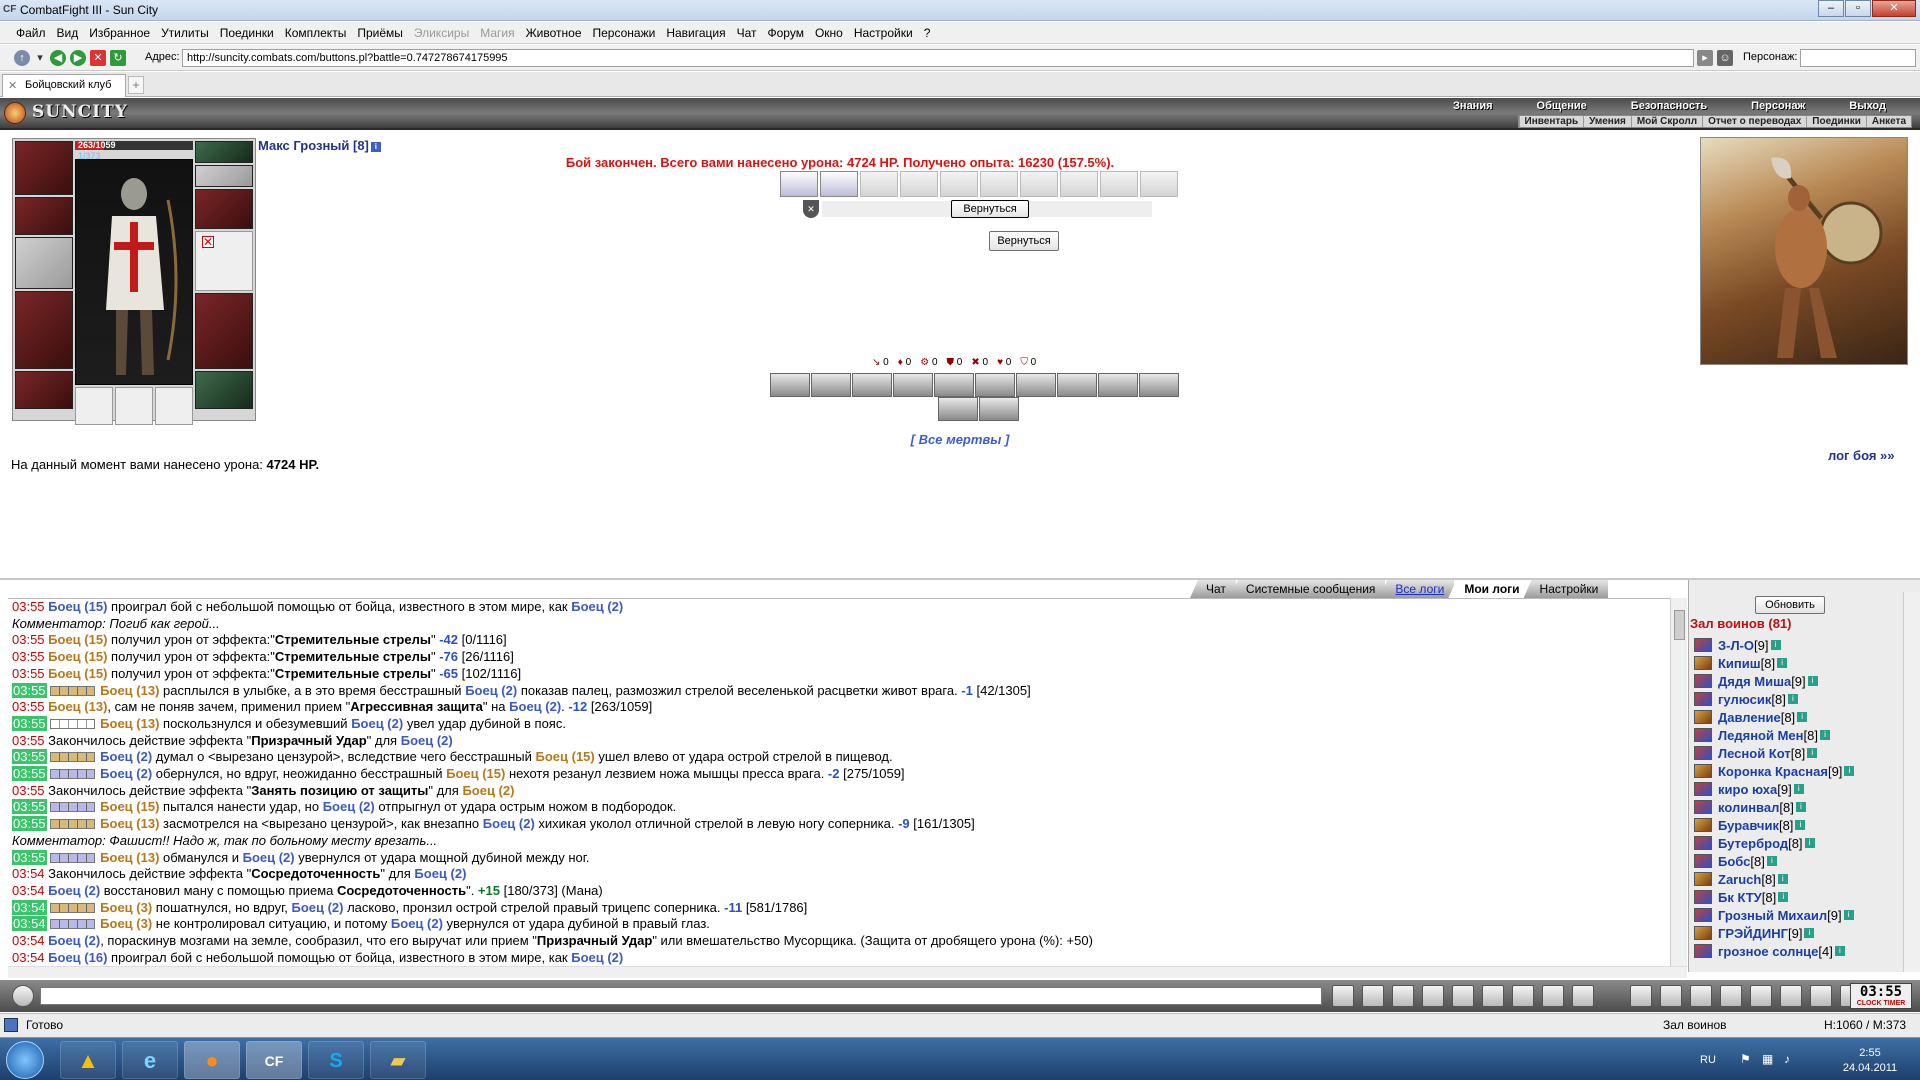 This screenshot has width=1920, height=1080. What do you see at coordinates (224, 209) in the screenshot?
I see `gloves-slot` at bounding box center [224, 209].